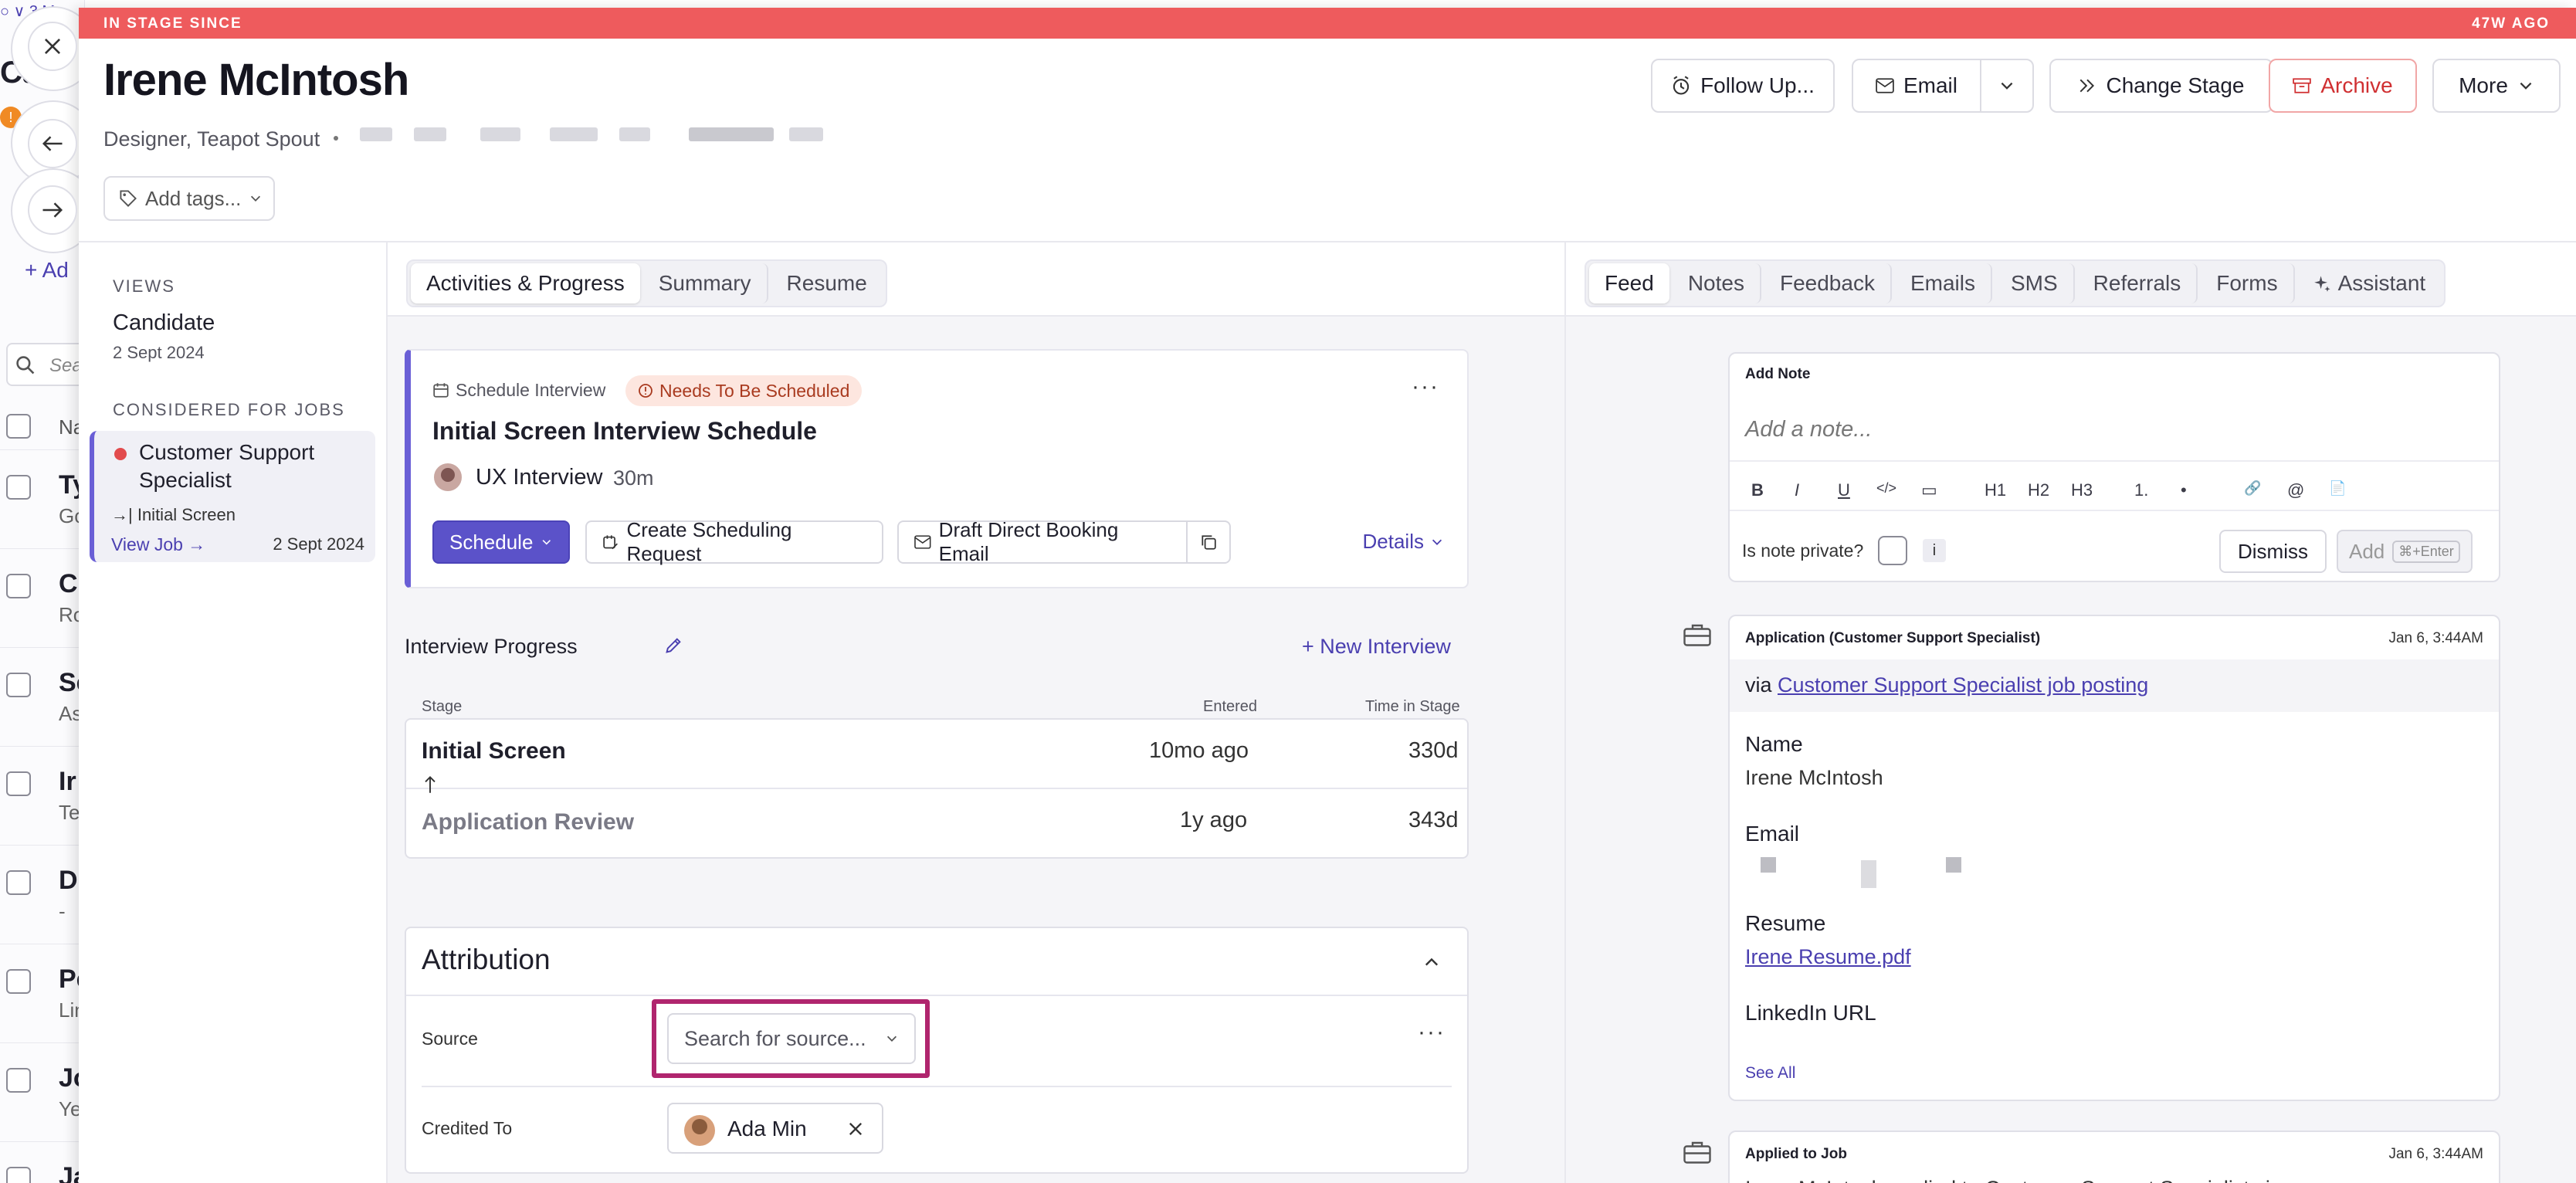 This screenshot has width=2576, height=1183. Describe the element at coordinates (1892, 551) in the screenshot. I see `private-checkbox` at that location.